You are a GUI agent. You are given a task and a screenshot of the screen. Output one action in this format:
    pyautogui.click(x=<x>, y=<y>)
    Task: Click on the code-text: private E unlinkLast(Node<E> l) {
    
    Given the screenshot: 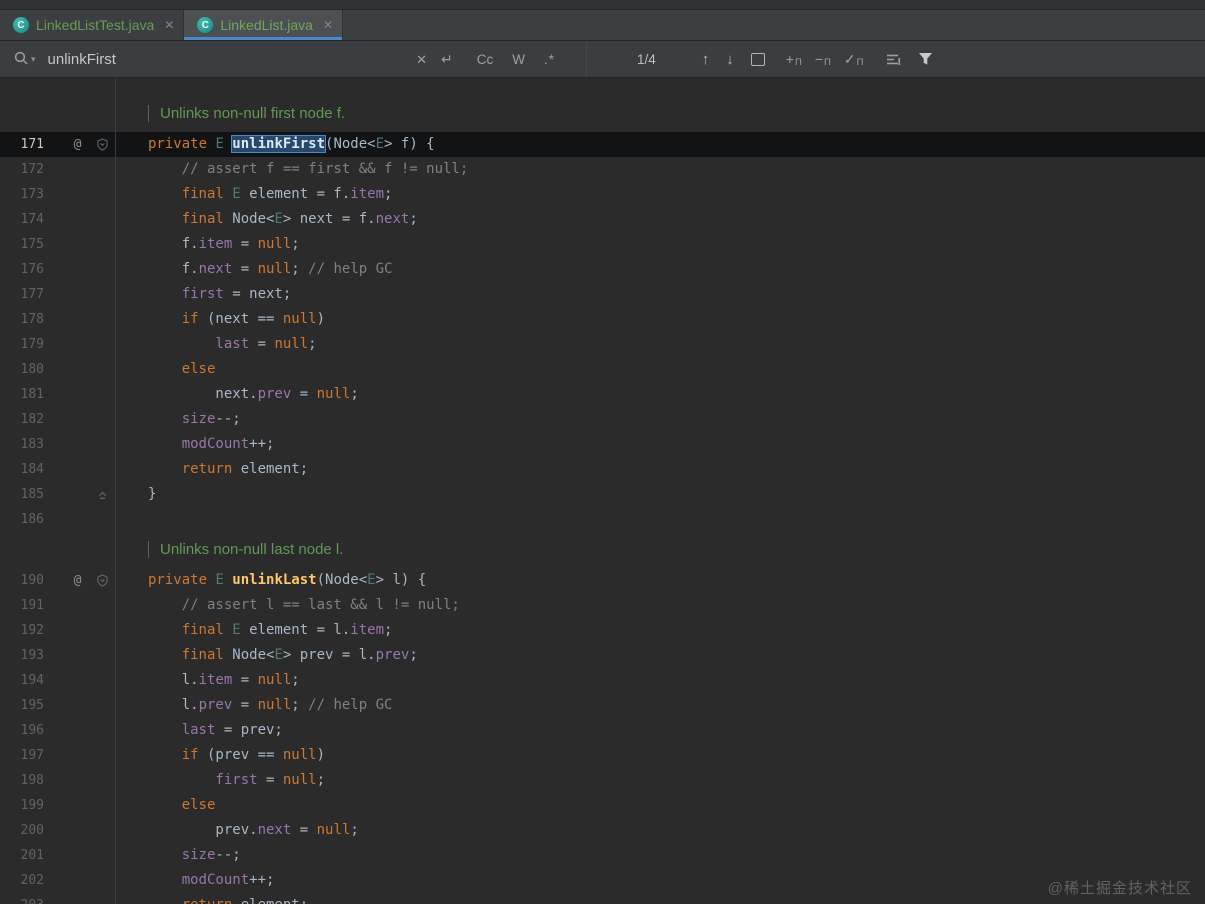 What is the action you would take?
    pyautogui.click(x=660, y=580)
    